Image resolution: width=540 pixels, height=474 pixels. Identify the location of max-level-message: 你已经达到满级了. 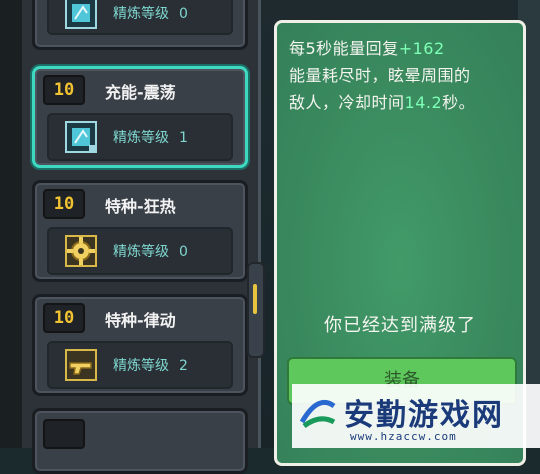
(400, 325).